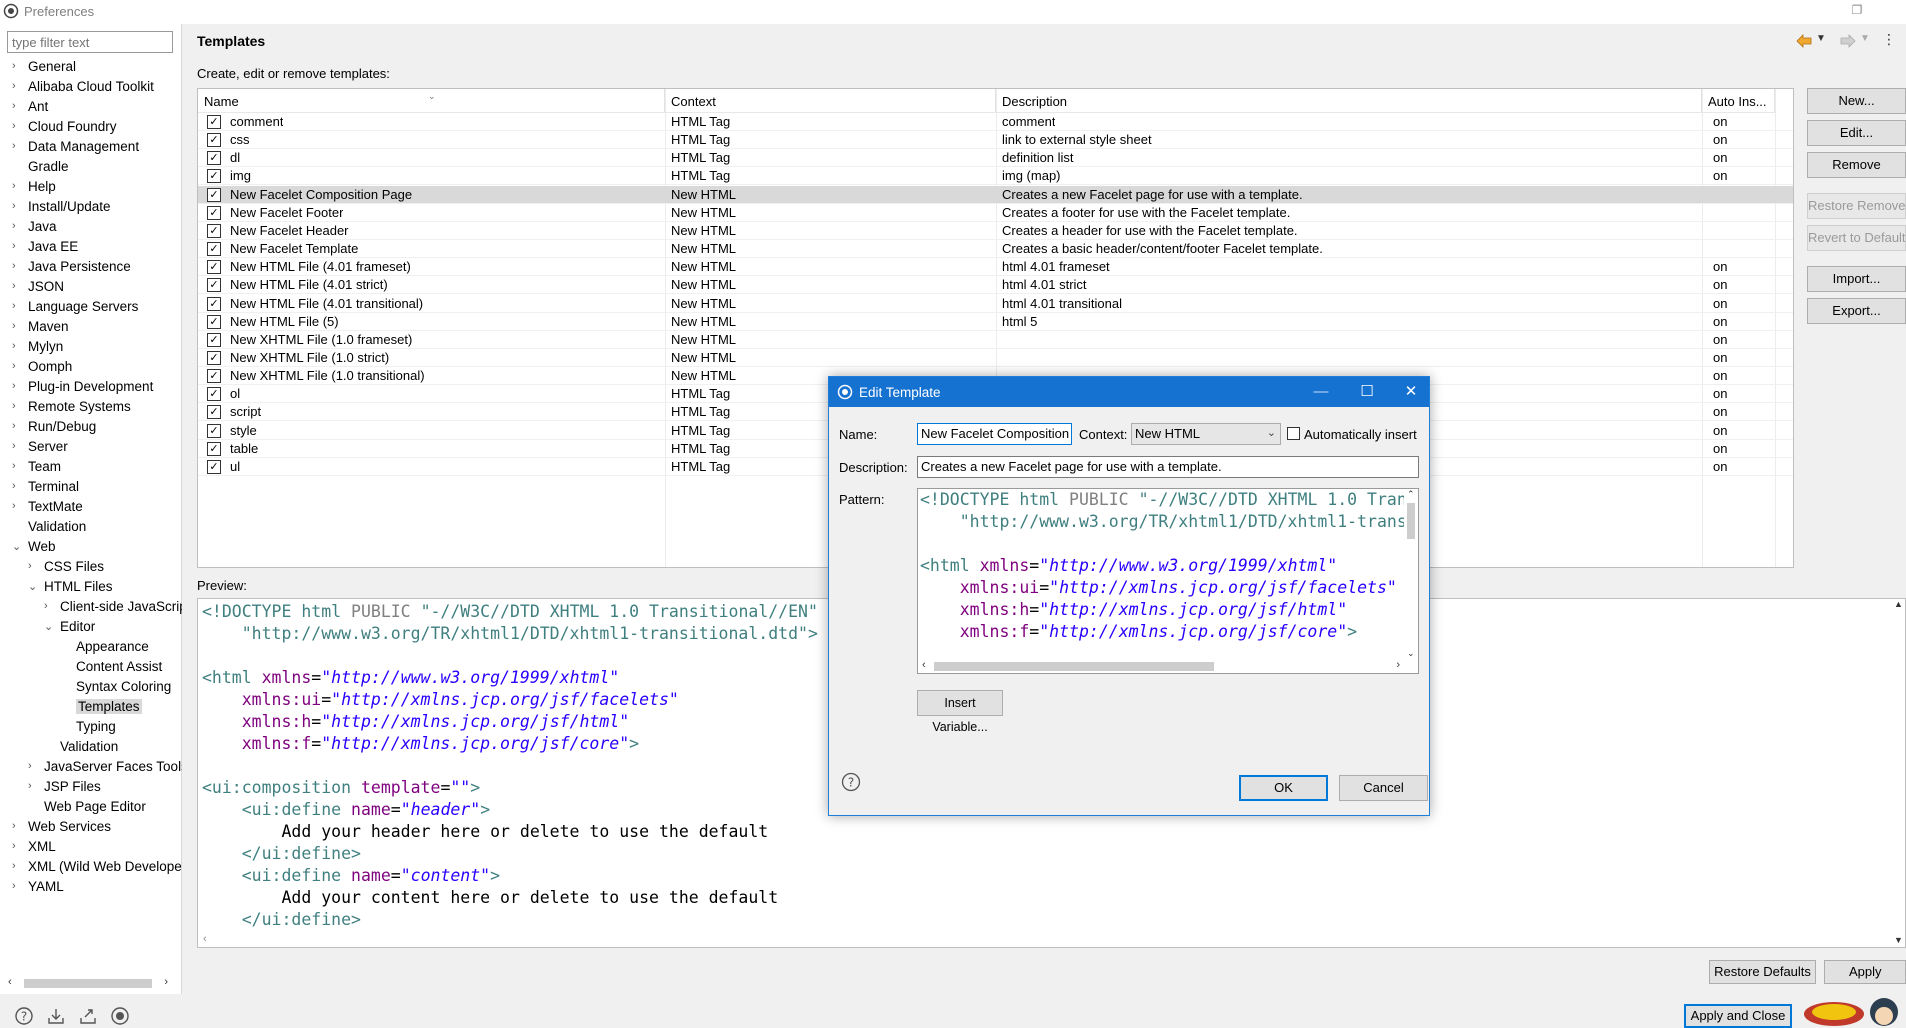 This screenshot has width=1906, height=1028. I want to click on maximize-icon: ☐, so click(1367, 392).